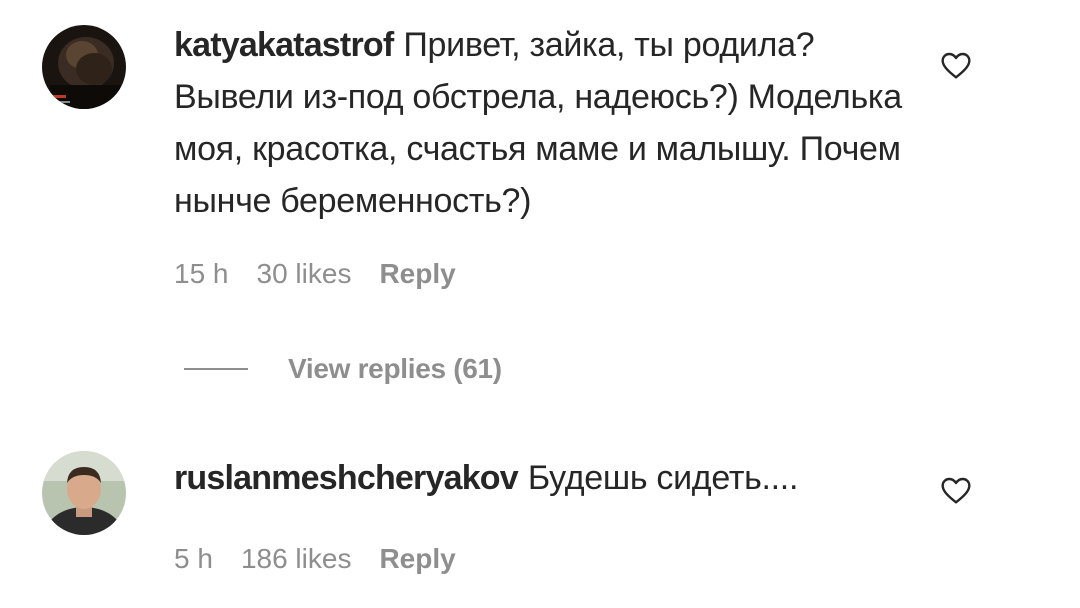 Image resolution: width=1080 pixels, height=608 pixels. What do you see at coordinates (284, 45) in the screenshot?
I see `comment-username: katyakatastrof` at bounding box center [284, 45].